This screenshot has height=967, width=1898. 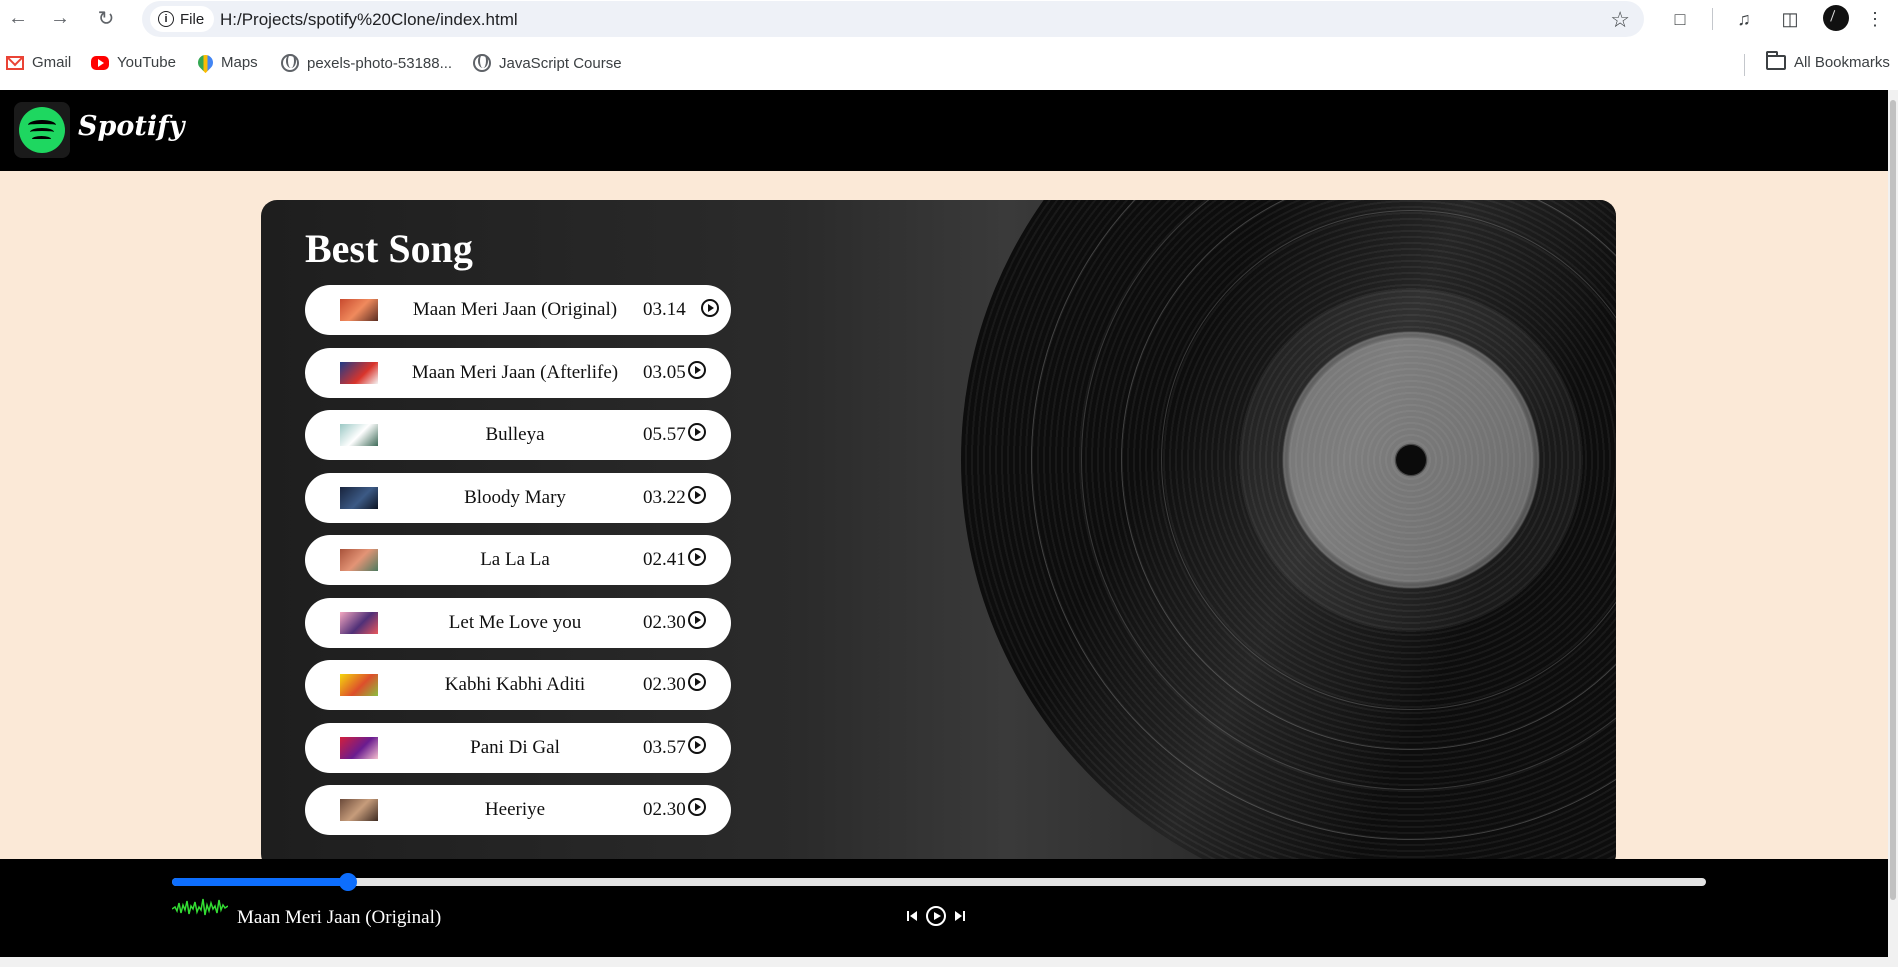 I want to click on spotify-logo-icon, so click(x=42, y=130).